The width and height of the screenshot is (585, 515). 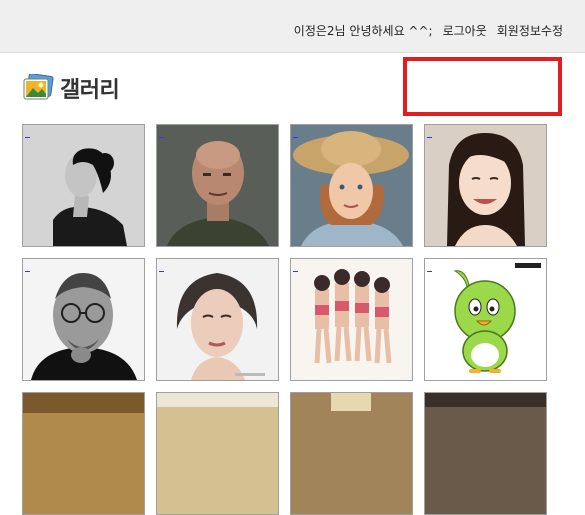 I want to click on bw-man-glasses-image, so click(x=83, y=319).